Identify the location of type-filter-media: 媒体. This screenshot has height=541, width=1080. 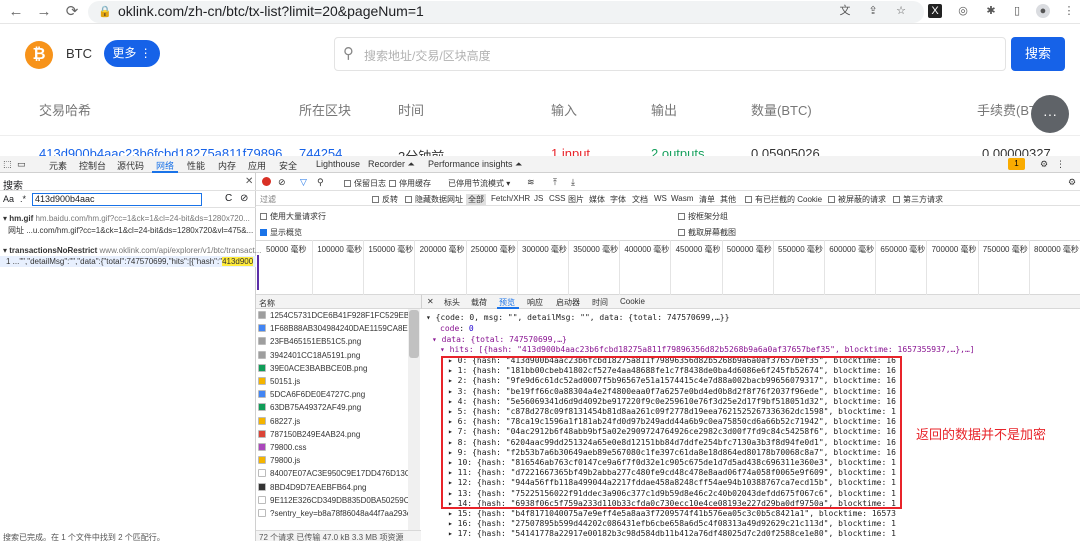
(597, 199).